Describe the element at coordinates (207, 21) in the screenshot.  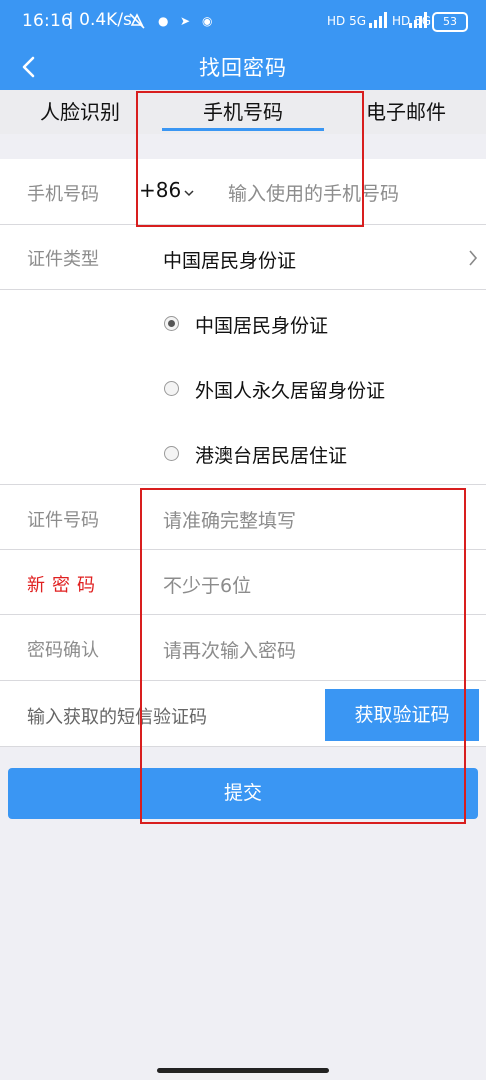
I see `notification-app-icon: ◉` at that location.